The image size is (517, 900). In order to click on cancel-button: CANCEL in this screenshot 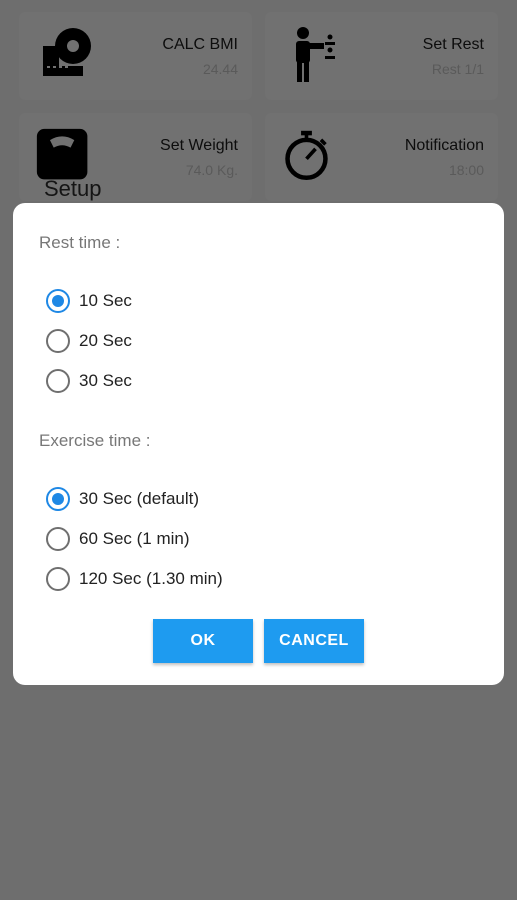, I will do `click(314, 641)`.